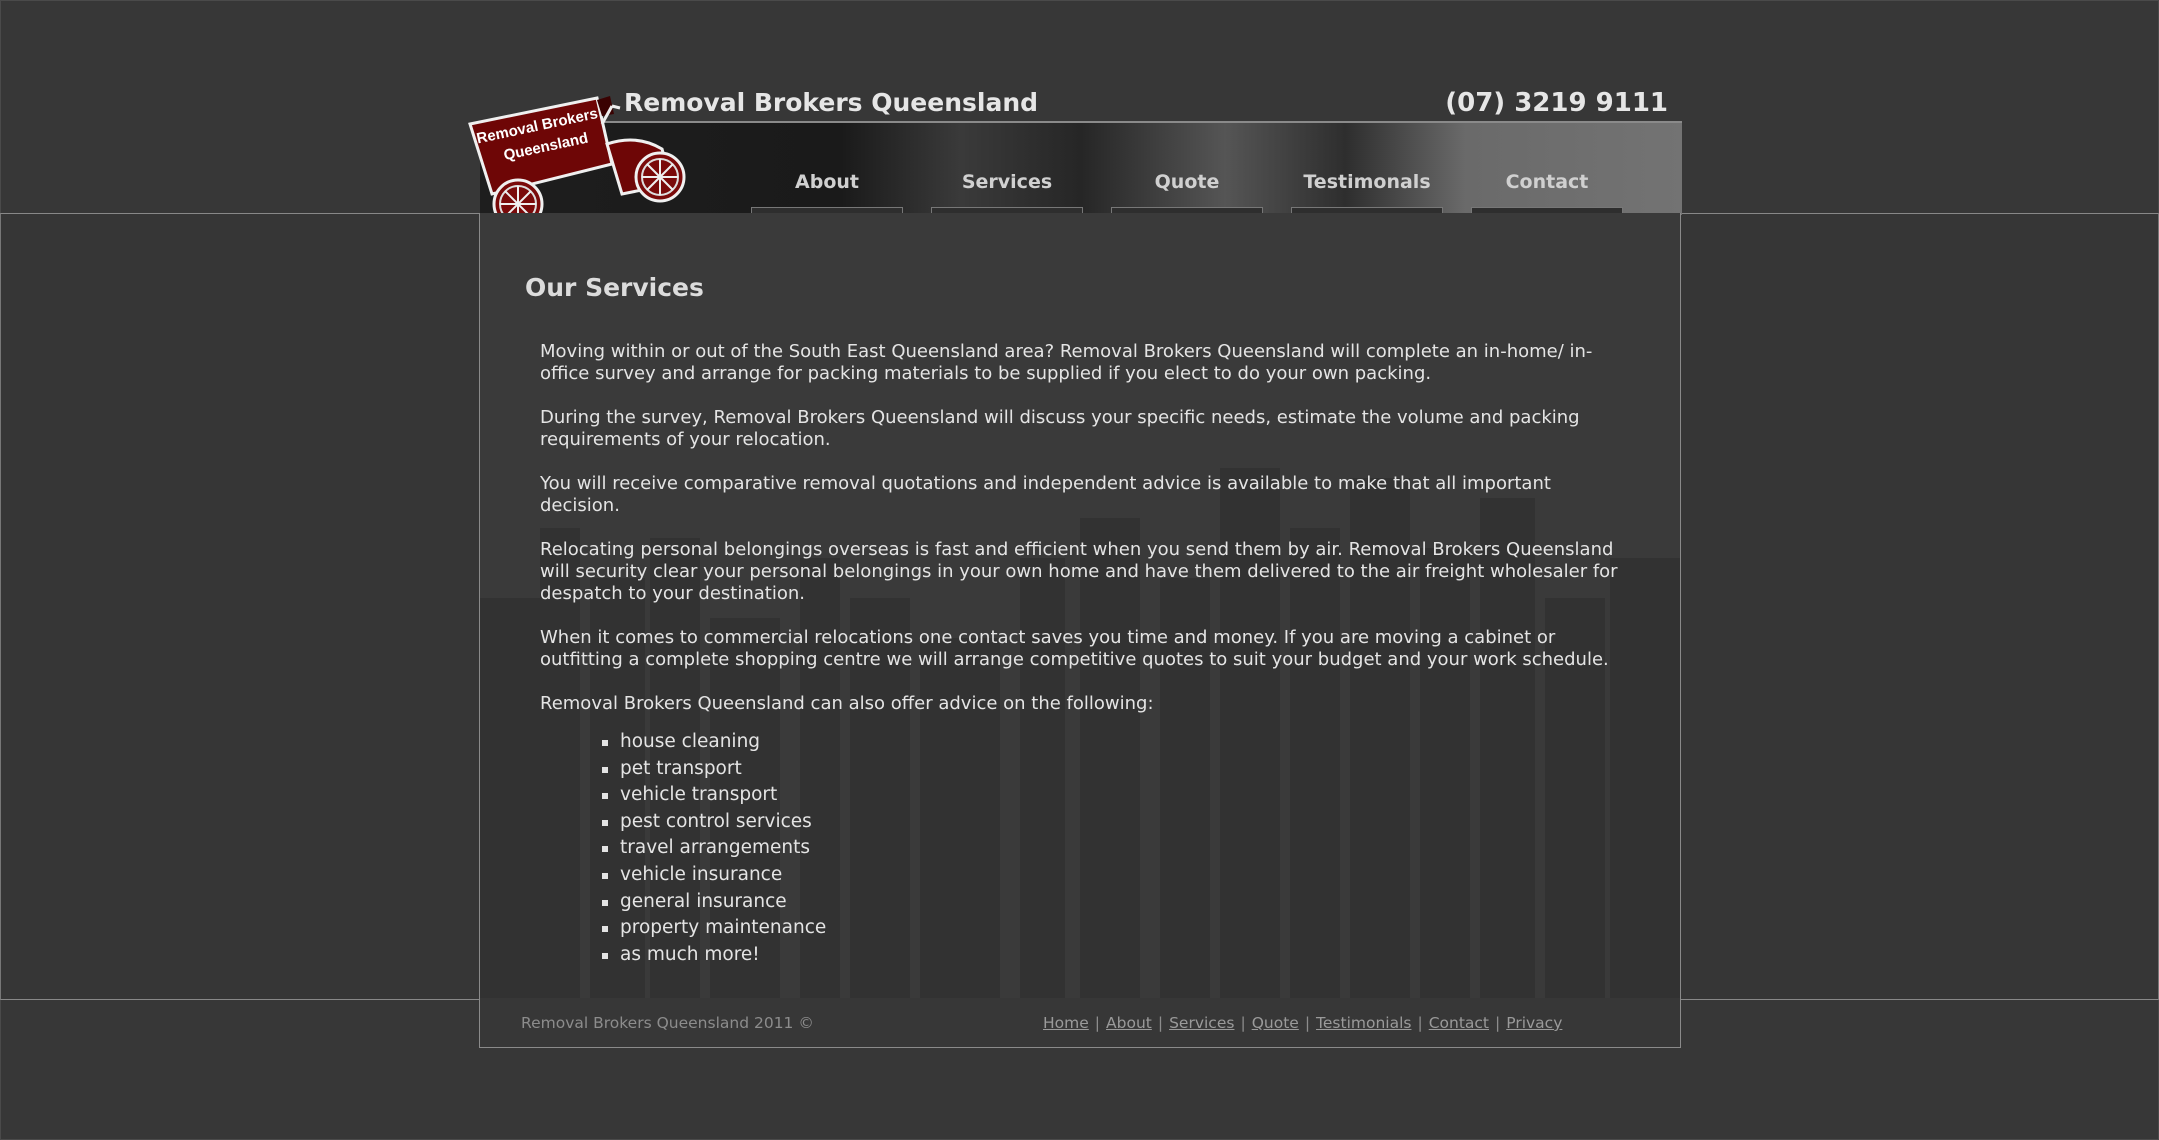 Image resolution: width=2159 pixels, height=1140 pixels. I want to click on footer-link-services: Services, so click(1201, 1023).